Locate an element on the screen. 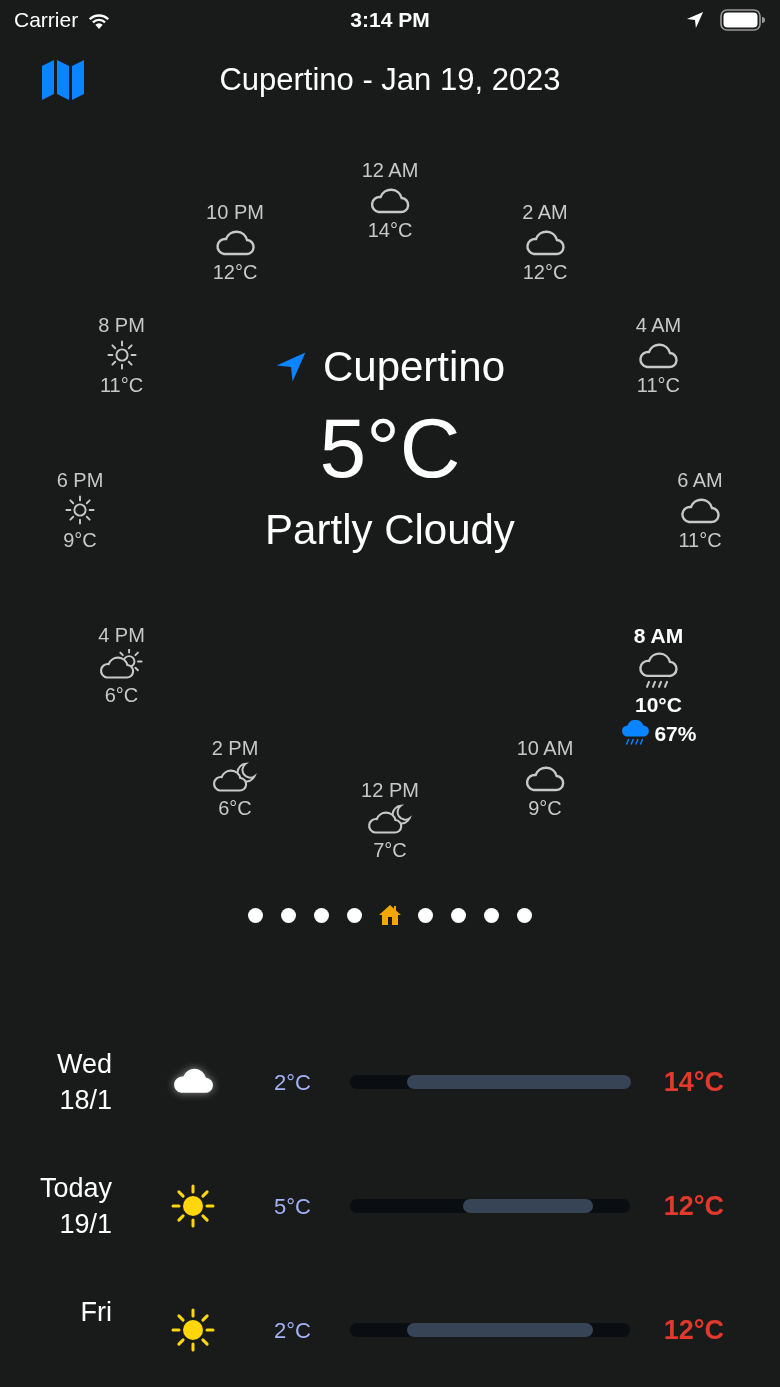  hour-label: 2 PM is located at coordinates (235, 748).